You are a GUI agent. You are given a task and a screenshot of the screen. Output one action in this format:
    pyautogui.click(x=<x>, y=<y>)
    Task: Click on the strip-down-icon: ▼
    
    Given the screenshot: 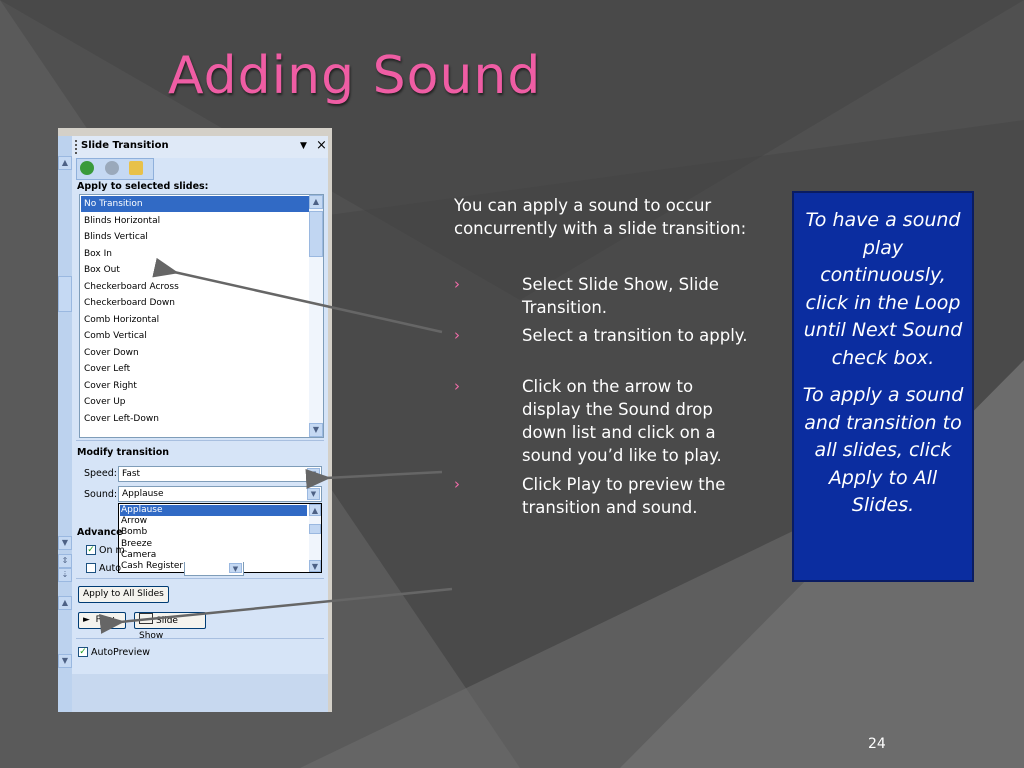 What is the action you would take?
    pyautogui.click(x=65, y=543)
    